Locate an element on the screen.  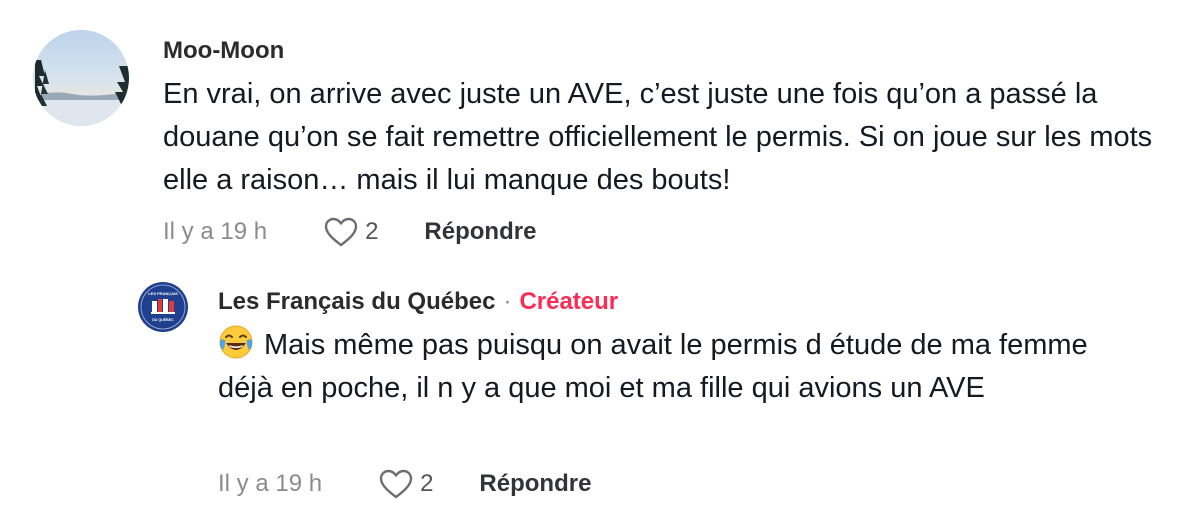
reply-like-button: 2 is located at coordinates (405, 484).